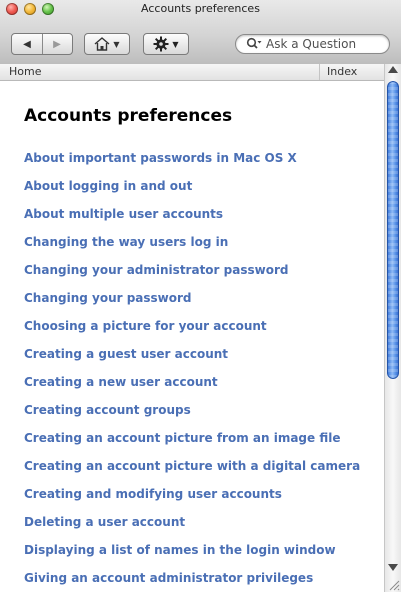  Describe the element at coordinates (161, 44) in the screenshot. I see `gear-icon` at that location.